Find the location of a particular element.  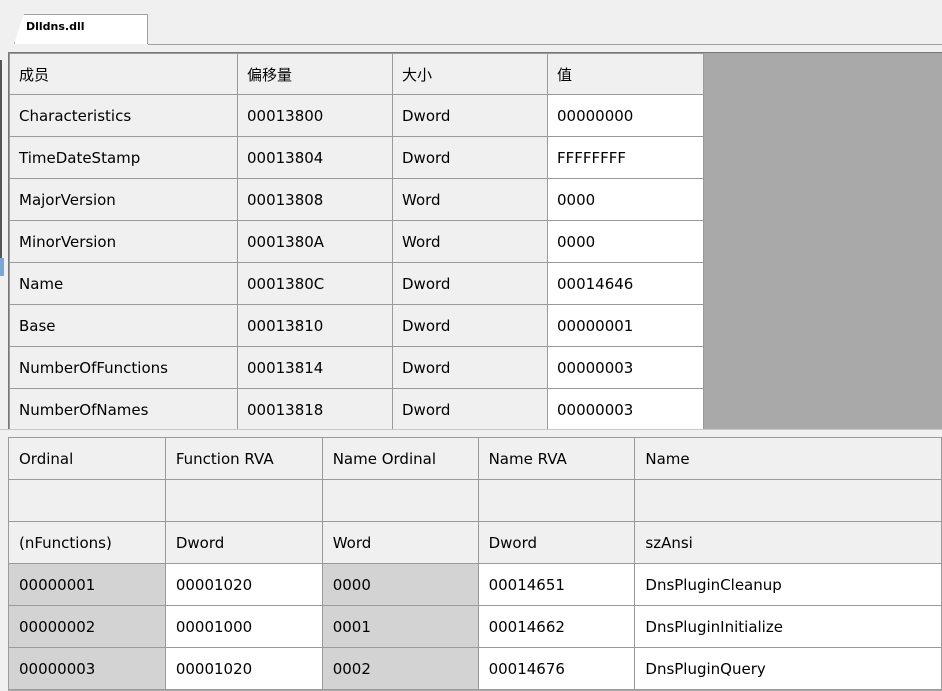

header-member: 成员 is located at coordinates (123, 74).